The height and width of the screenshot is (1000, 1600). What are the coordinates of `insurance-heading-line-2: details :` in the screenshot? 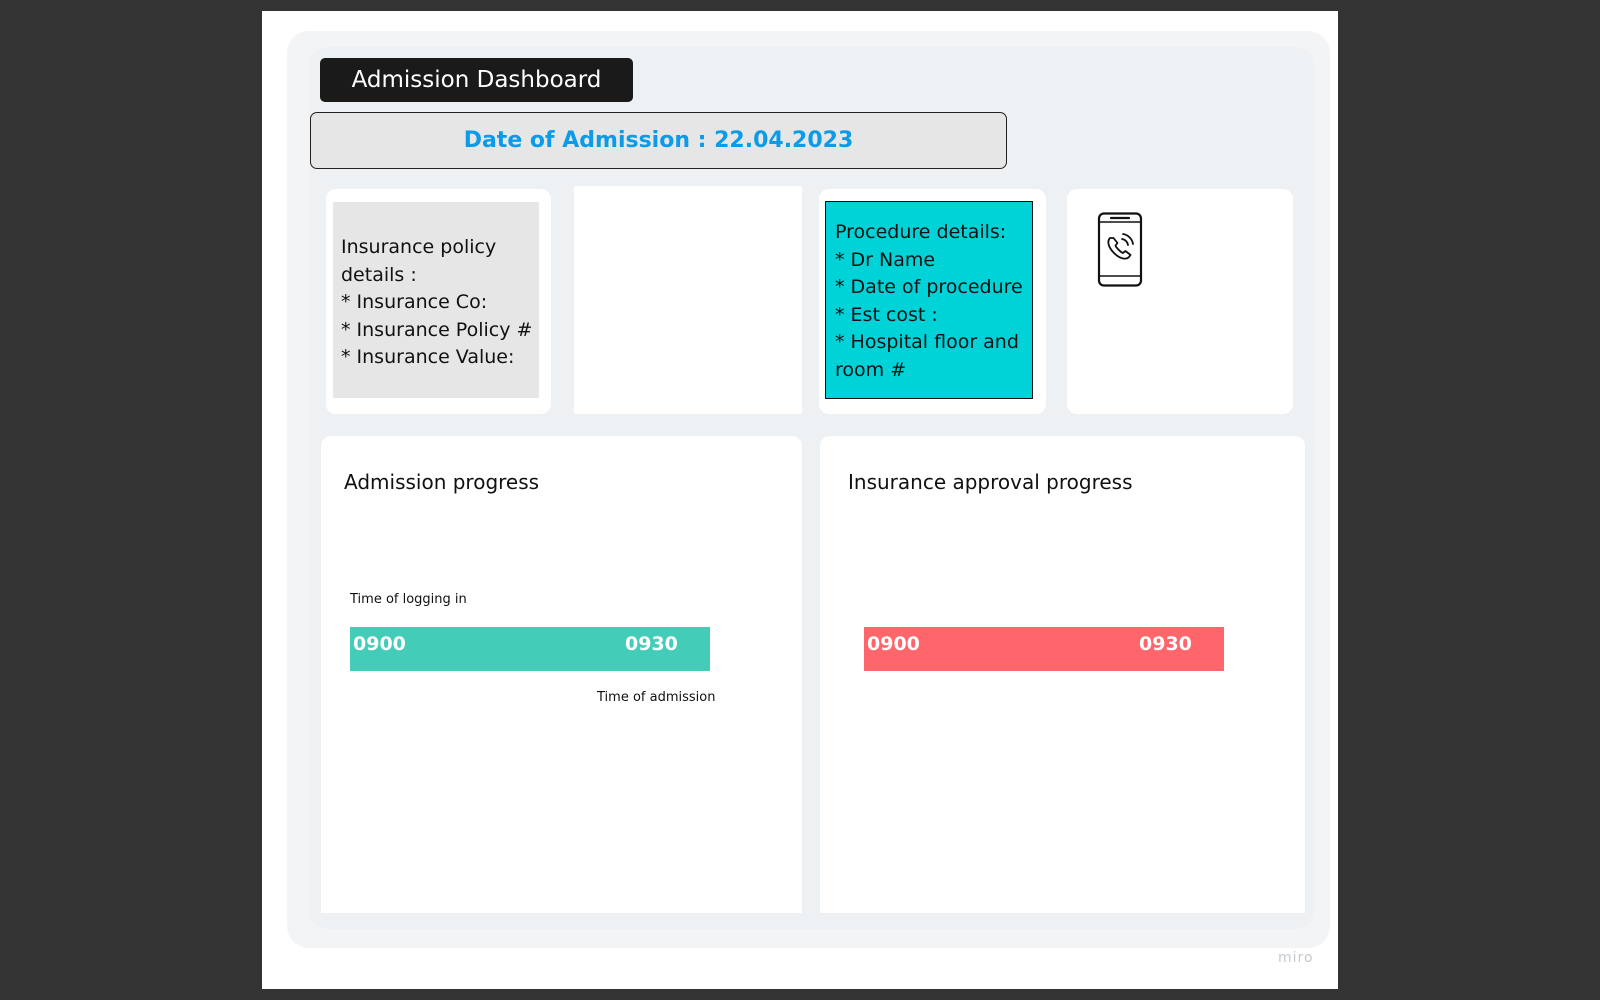 It's located at (379, 274).